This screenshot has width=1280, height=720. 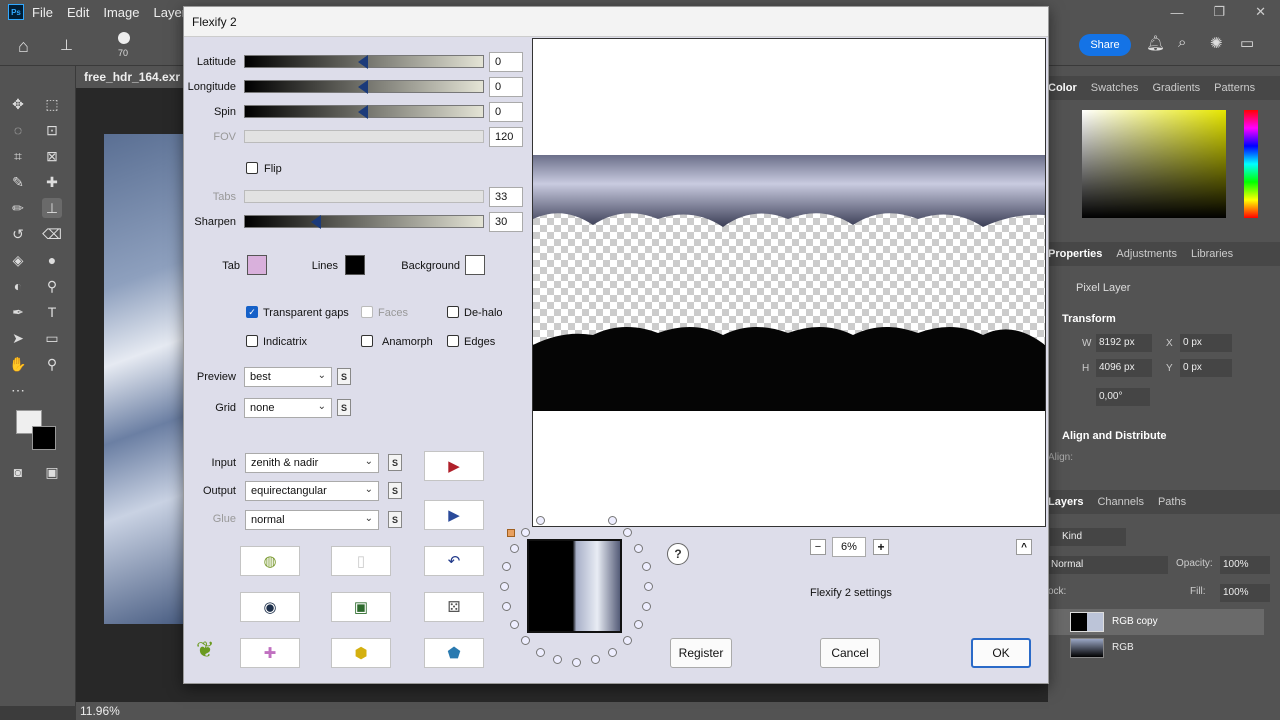 I want to click on move-tool-icon: ✥, so click(x=18, y=104).